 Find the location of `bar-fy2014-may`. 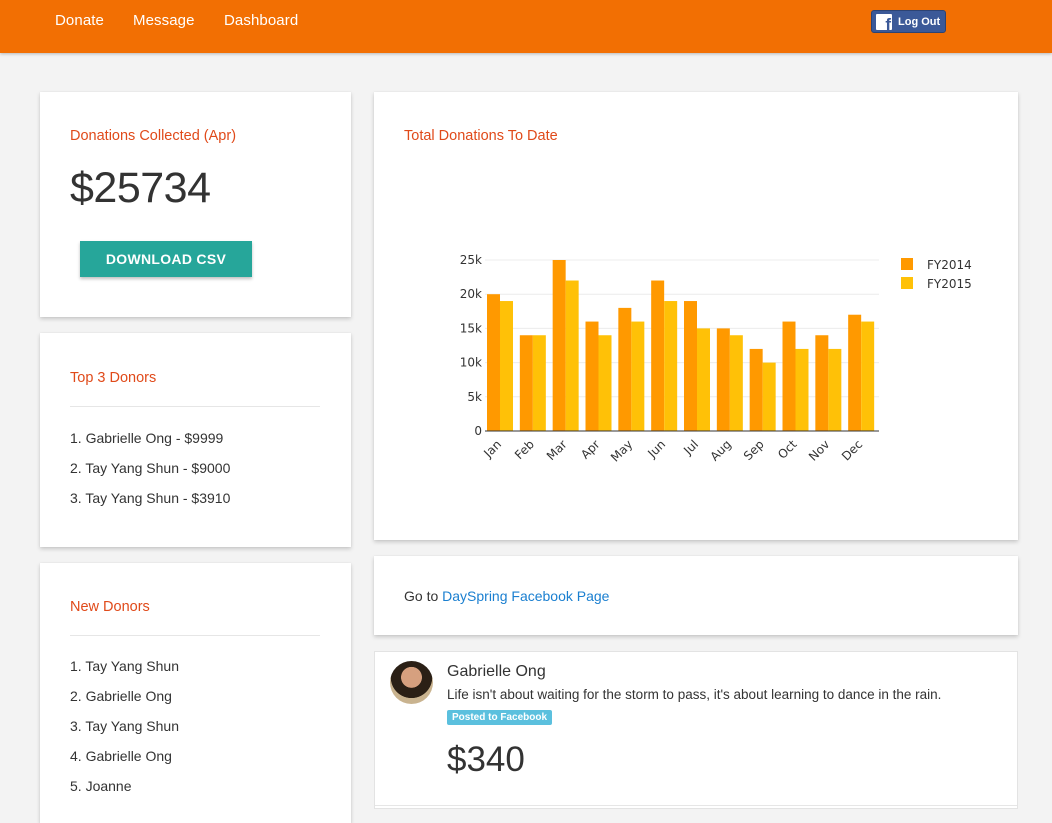

bar-fy2014-may is located at coordinates (625, 369).